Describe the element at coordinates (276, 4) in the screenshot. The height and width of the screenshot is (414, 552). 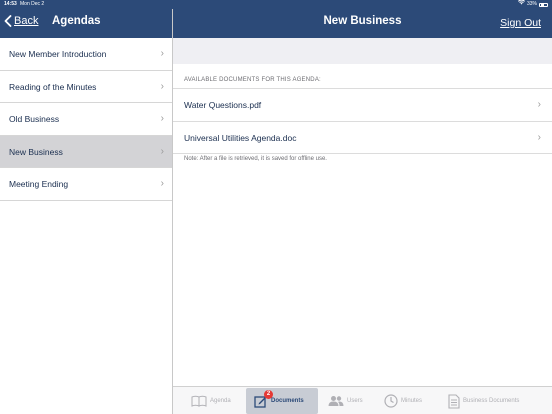
I see `status-bar: 14:53 Mon Dec 2 33%` at that location.